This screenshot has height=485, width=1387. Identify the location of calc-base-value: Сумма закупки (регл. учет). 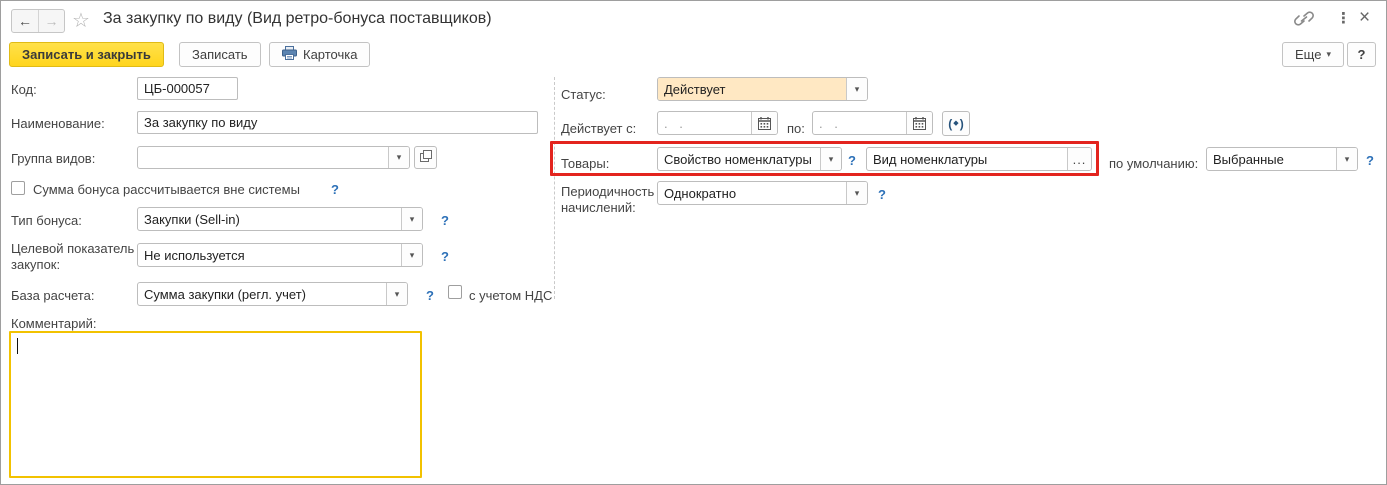
(225, 294).